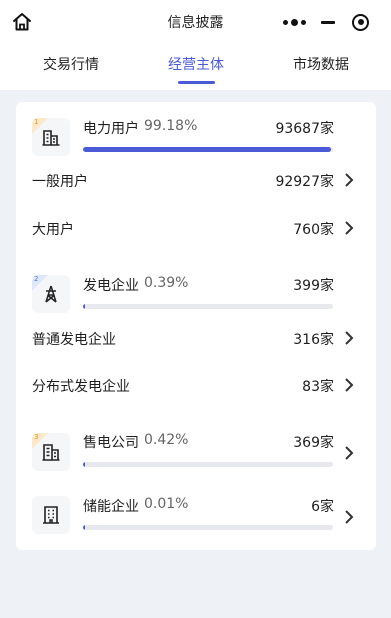  I want to click on minimize-icon, so click(327, 22).